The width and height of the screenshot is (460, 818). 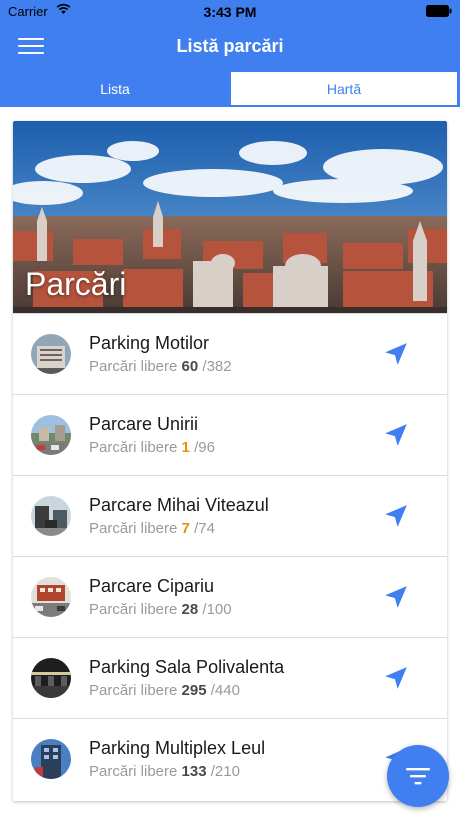 What do you see at coordinates (185, 447) in the screenshot?
I see `free-spots: 1` at bounding box center [185, 447].